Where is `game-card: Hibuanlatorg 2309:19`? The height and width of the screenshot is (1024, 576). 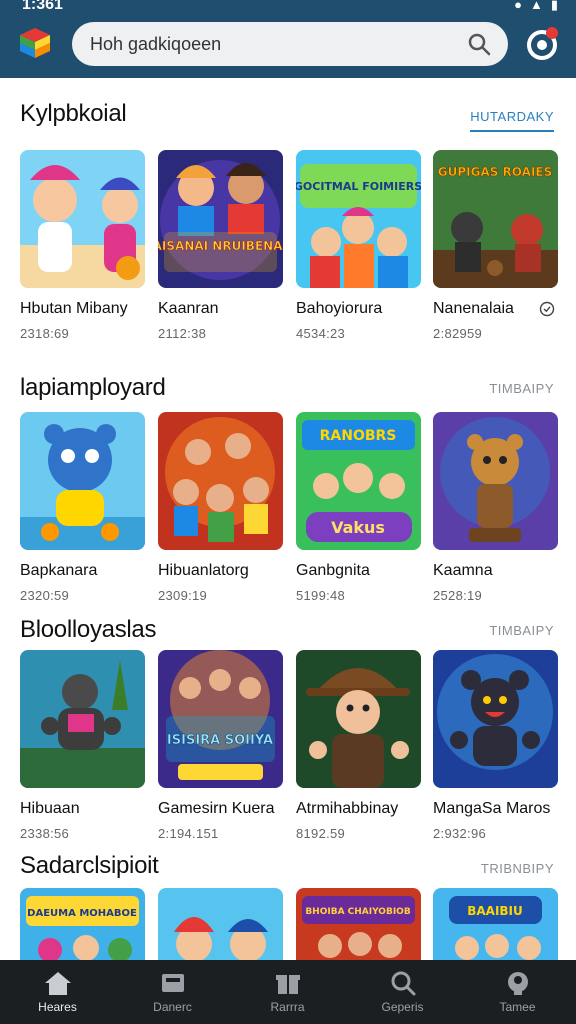 game-card: Hibuanlatorg 2309:19 is located at coordinates (220, 507).